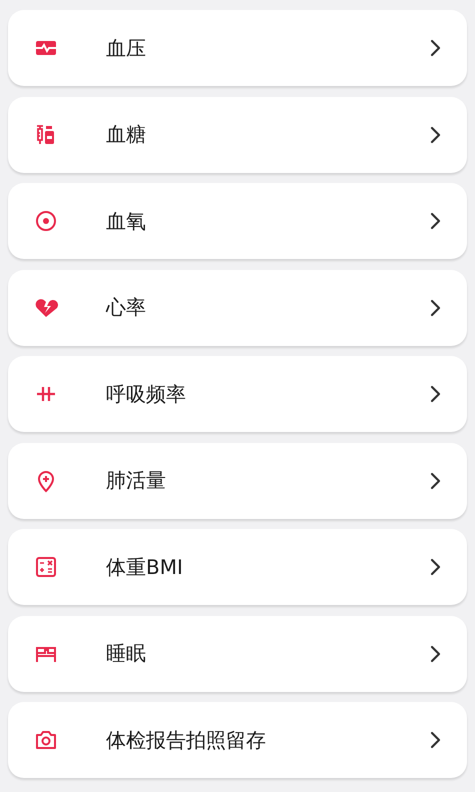  I want to click on menu-item: 心率, so click(237, 308).